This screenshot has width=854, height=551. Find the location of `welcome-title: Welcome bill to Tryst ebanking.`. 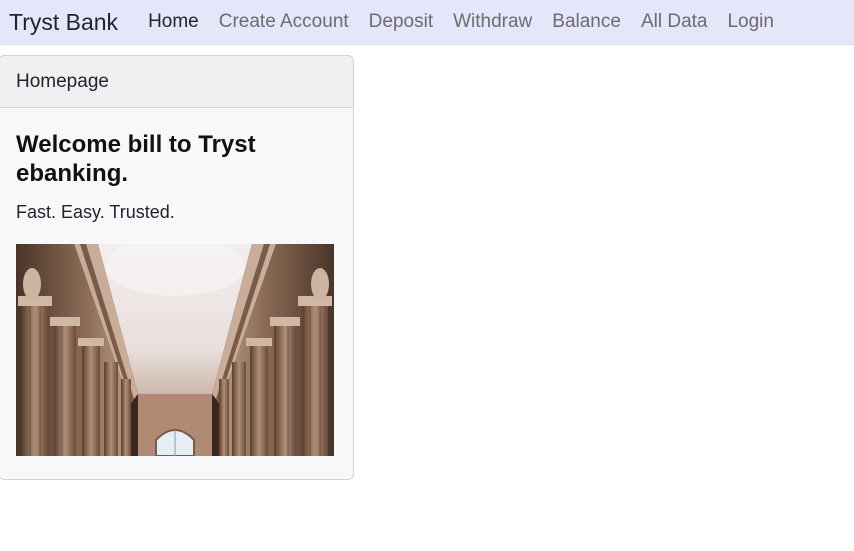

welcome-title: Welcome bill to Tryst ebanking. is located at coordinates (136, 159).